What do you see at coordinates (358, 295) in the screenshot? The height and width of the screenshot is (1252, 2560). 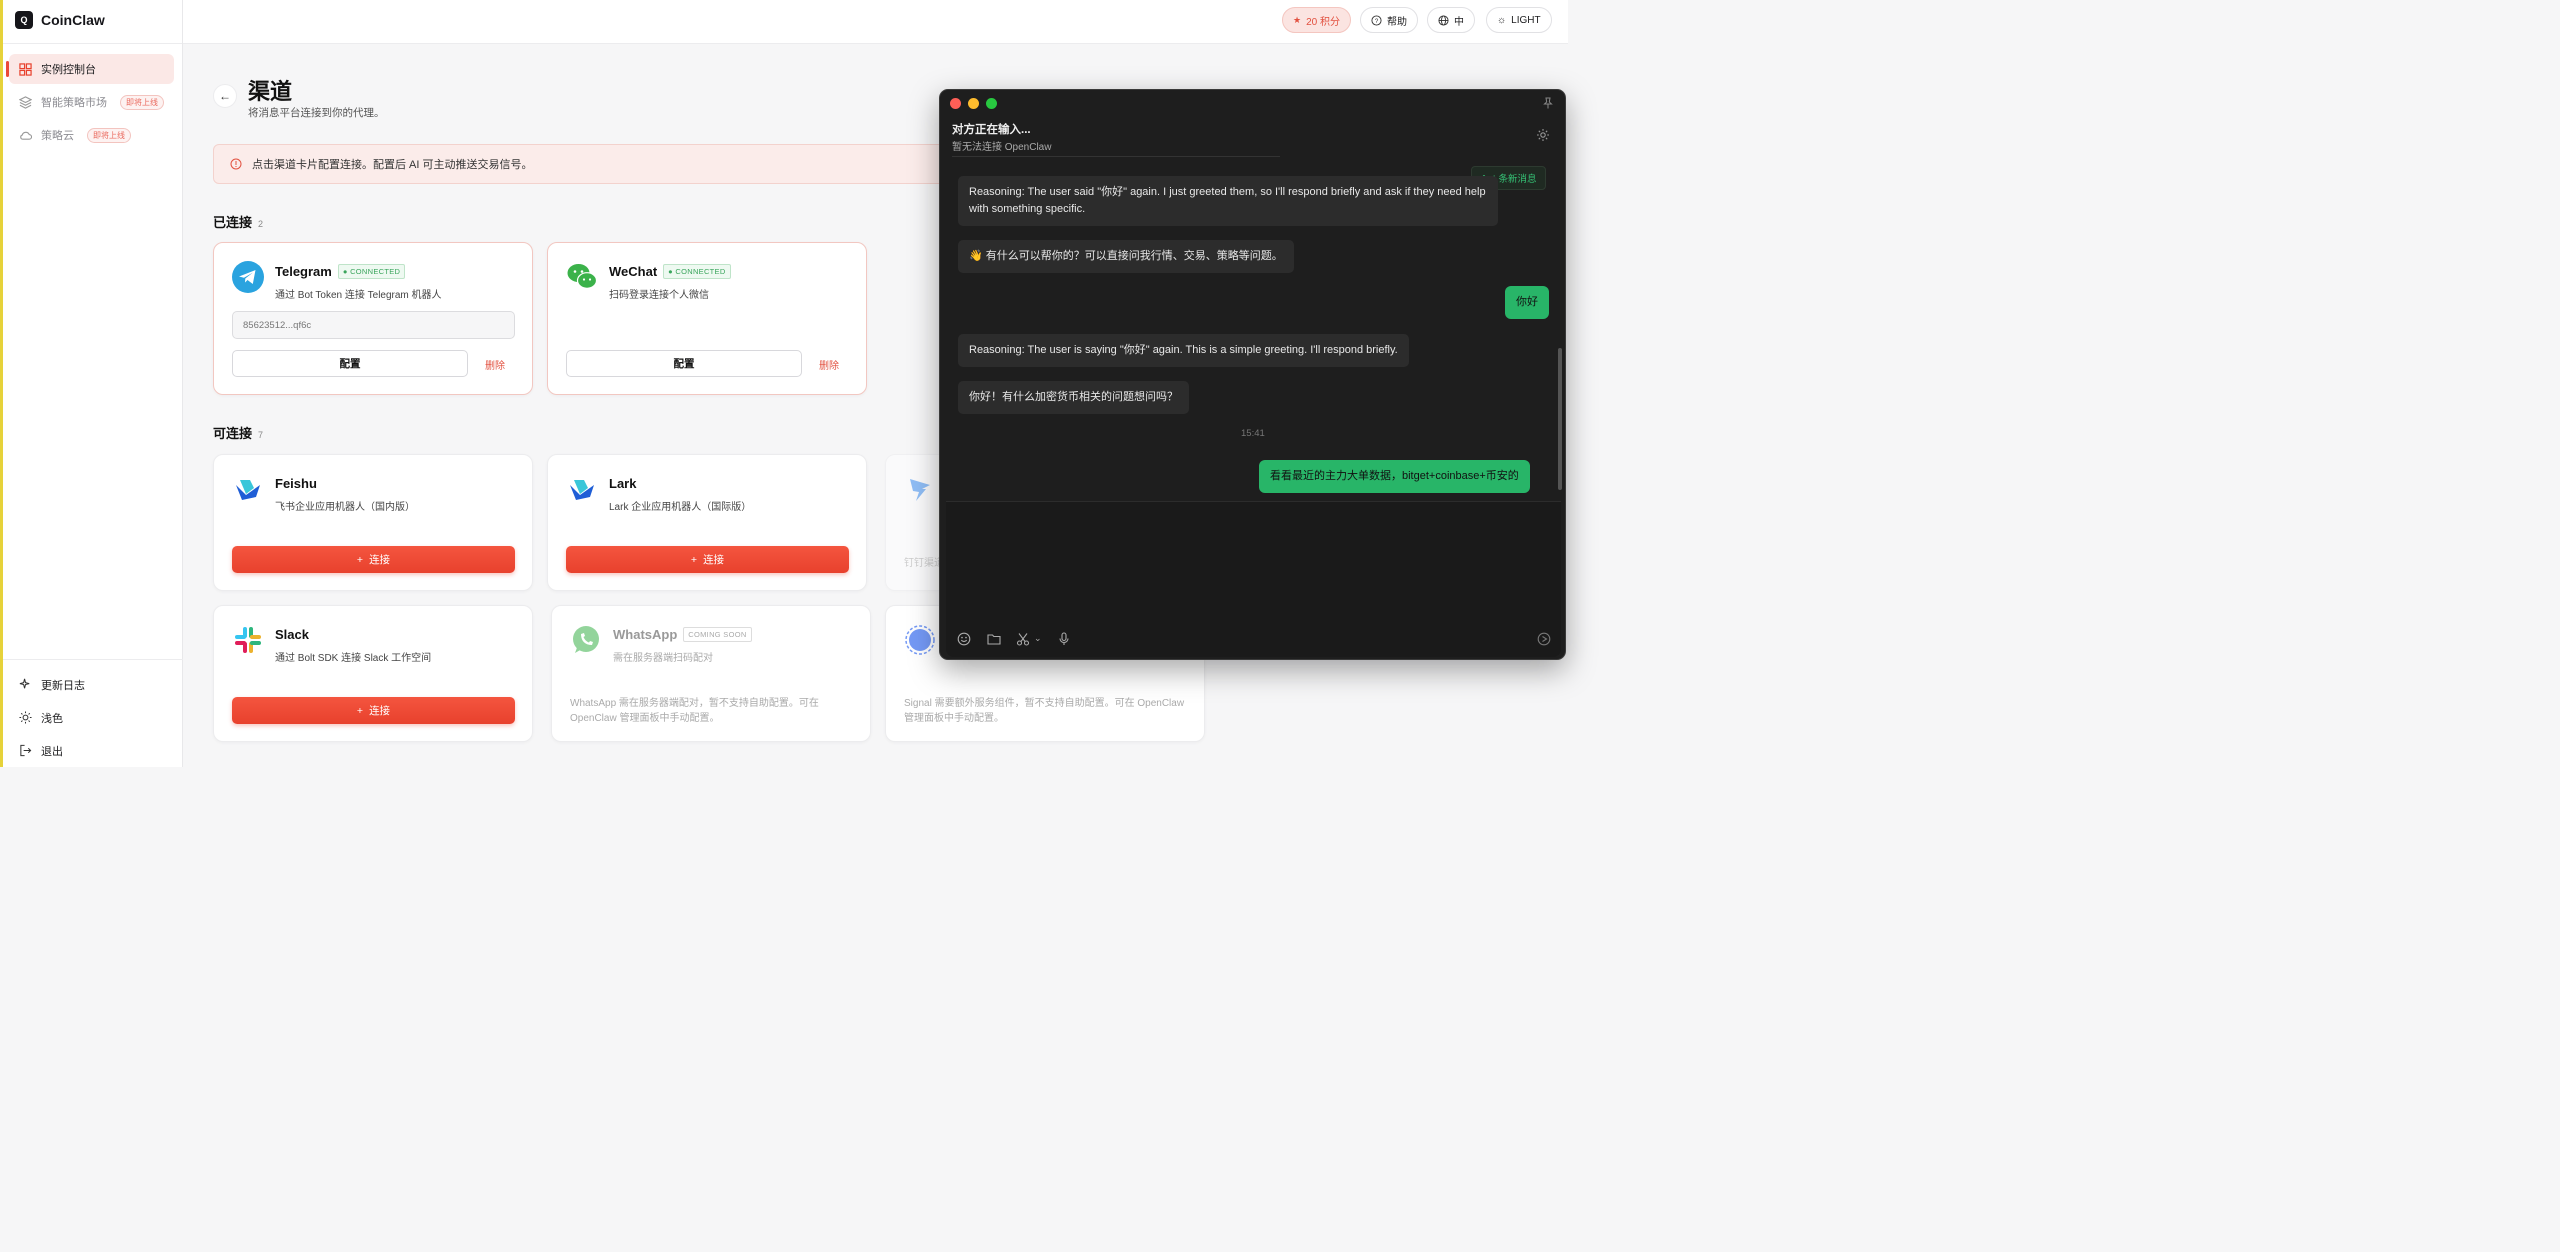 I see `channel-desc: 通过 Bot Token 连接 Telegram 机器人` at bounding box center [358, 295].